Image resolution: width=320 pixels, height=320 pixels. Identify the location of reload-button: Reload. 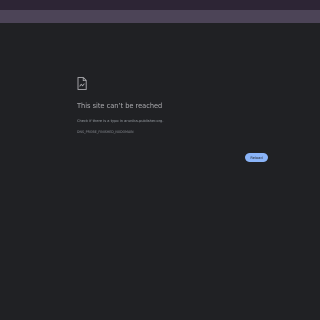
(256, 157).